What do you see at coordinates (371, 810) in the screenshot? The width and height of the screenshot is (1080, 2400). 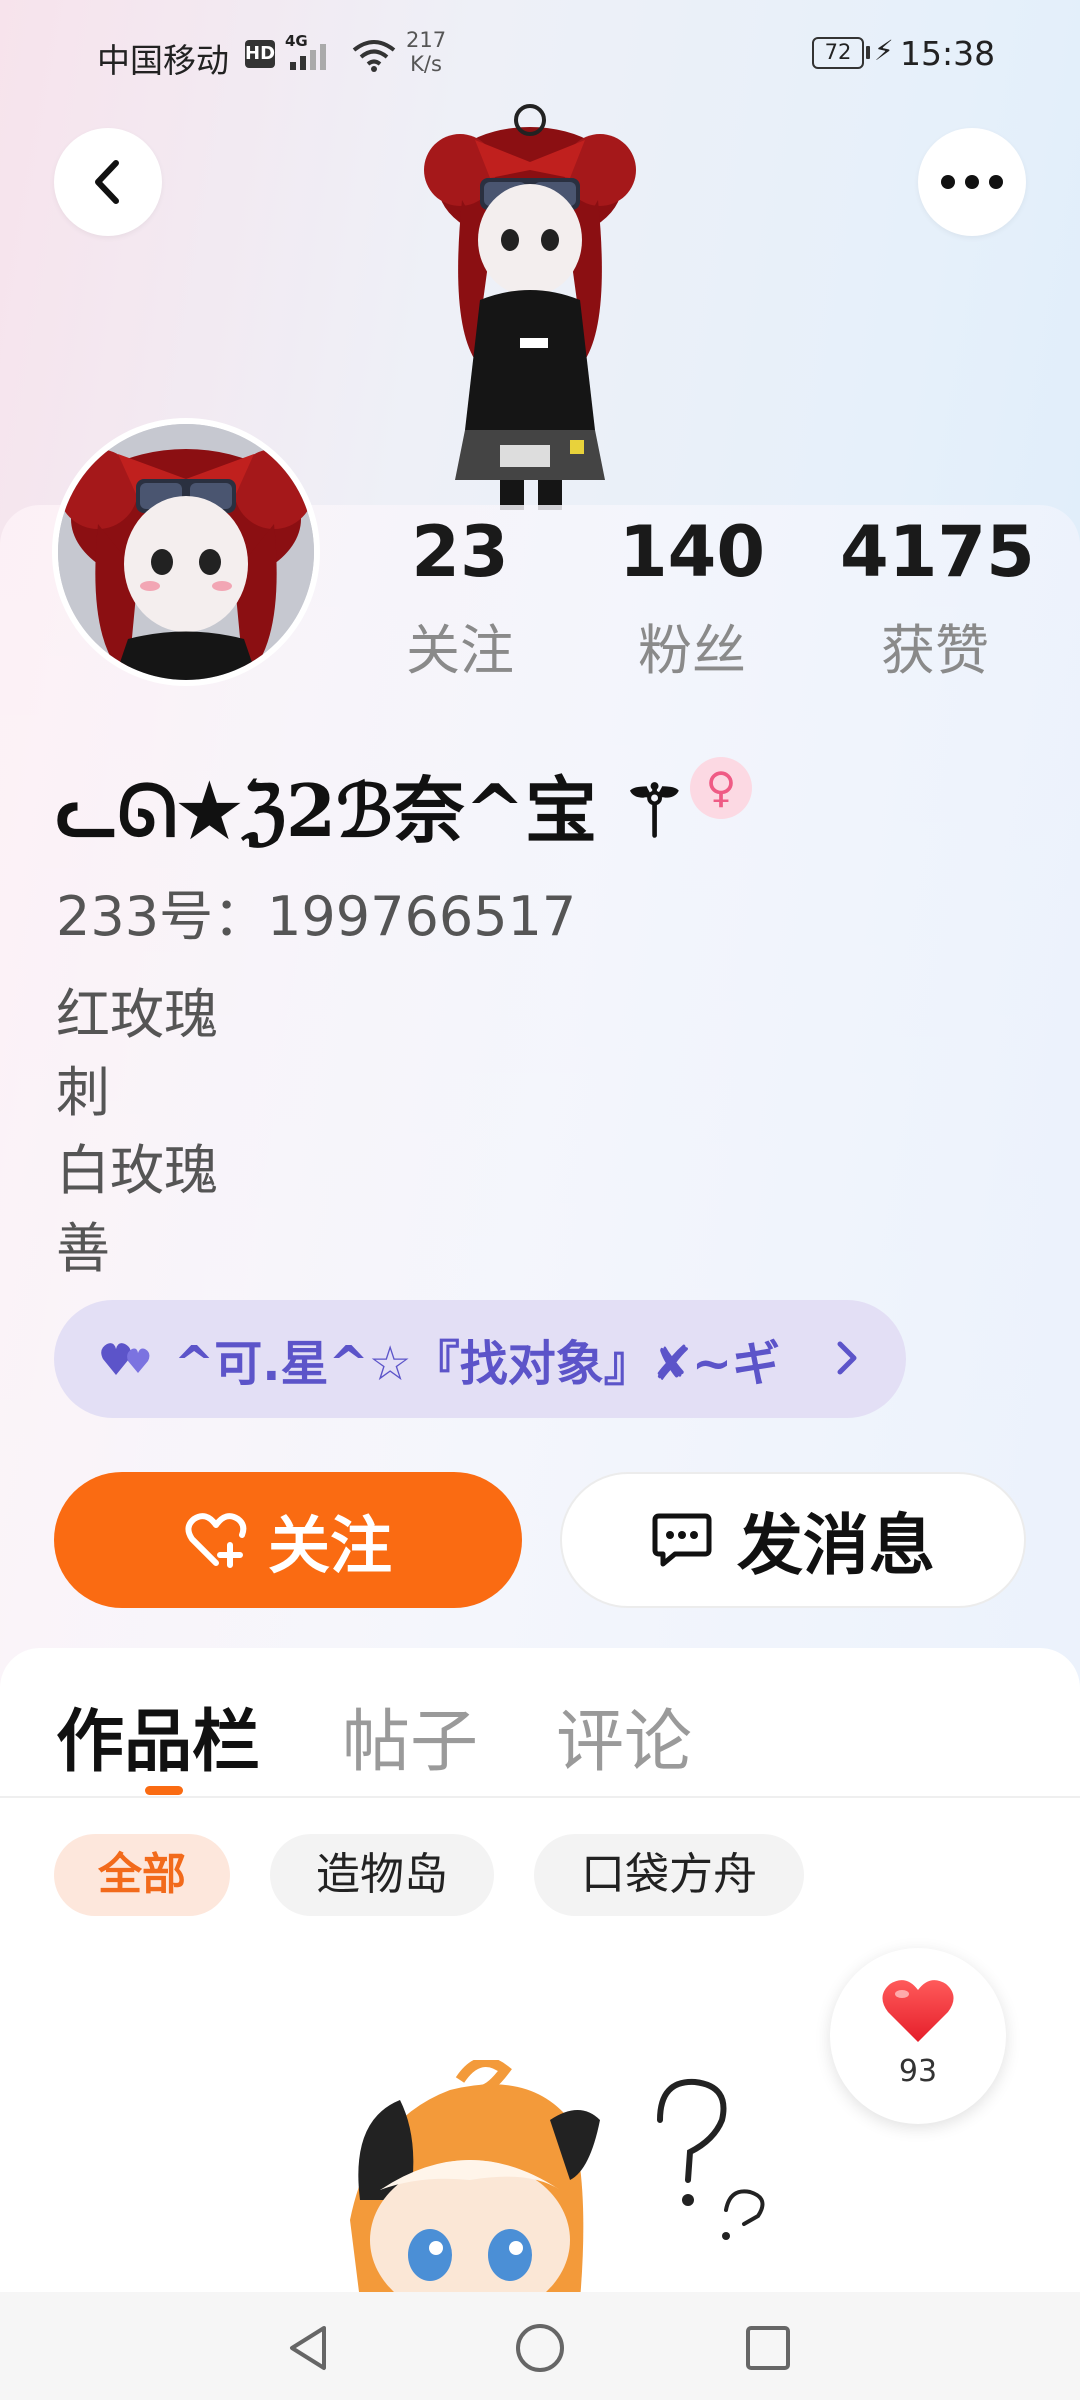 I see `username: ᓚᘏ★ℨ2ℬ奈^宝 ⚚` at bounding box center [371, 810].